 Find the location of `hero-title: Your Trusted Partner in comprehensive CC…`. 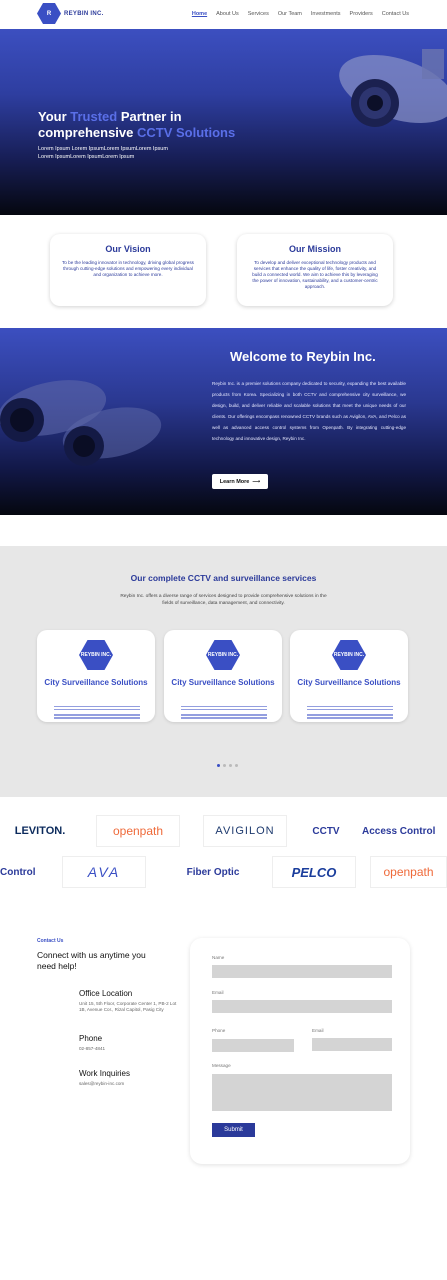

hero-title: Your Trusted Partner in comprehensive CC… is located at coordinates (137, 124).